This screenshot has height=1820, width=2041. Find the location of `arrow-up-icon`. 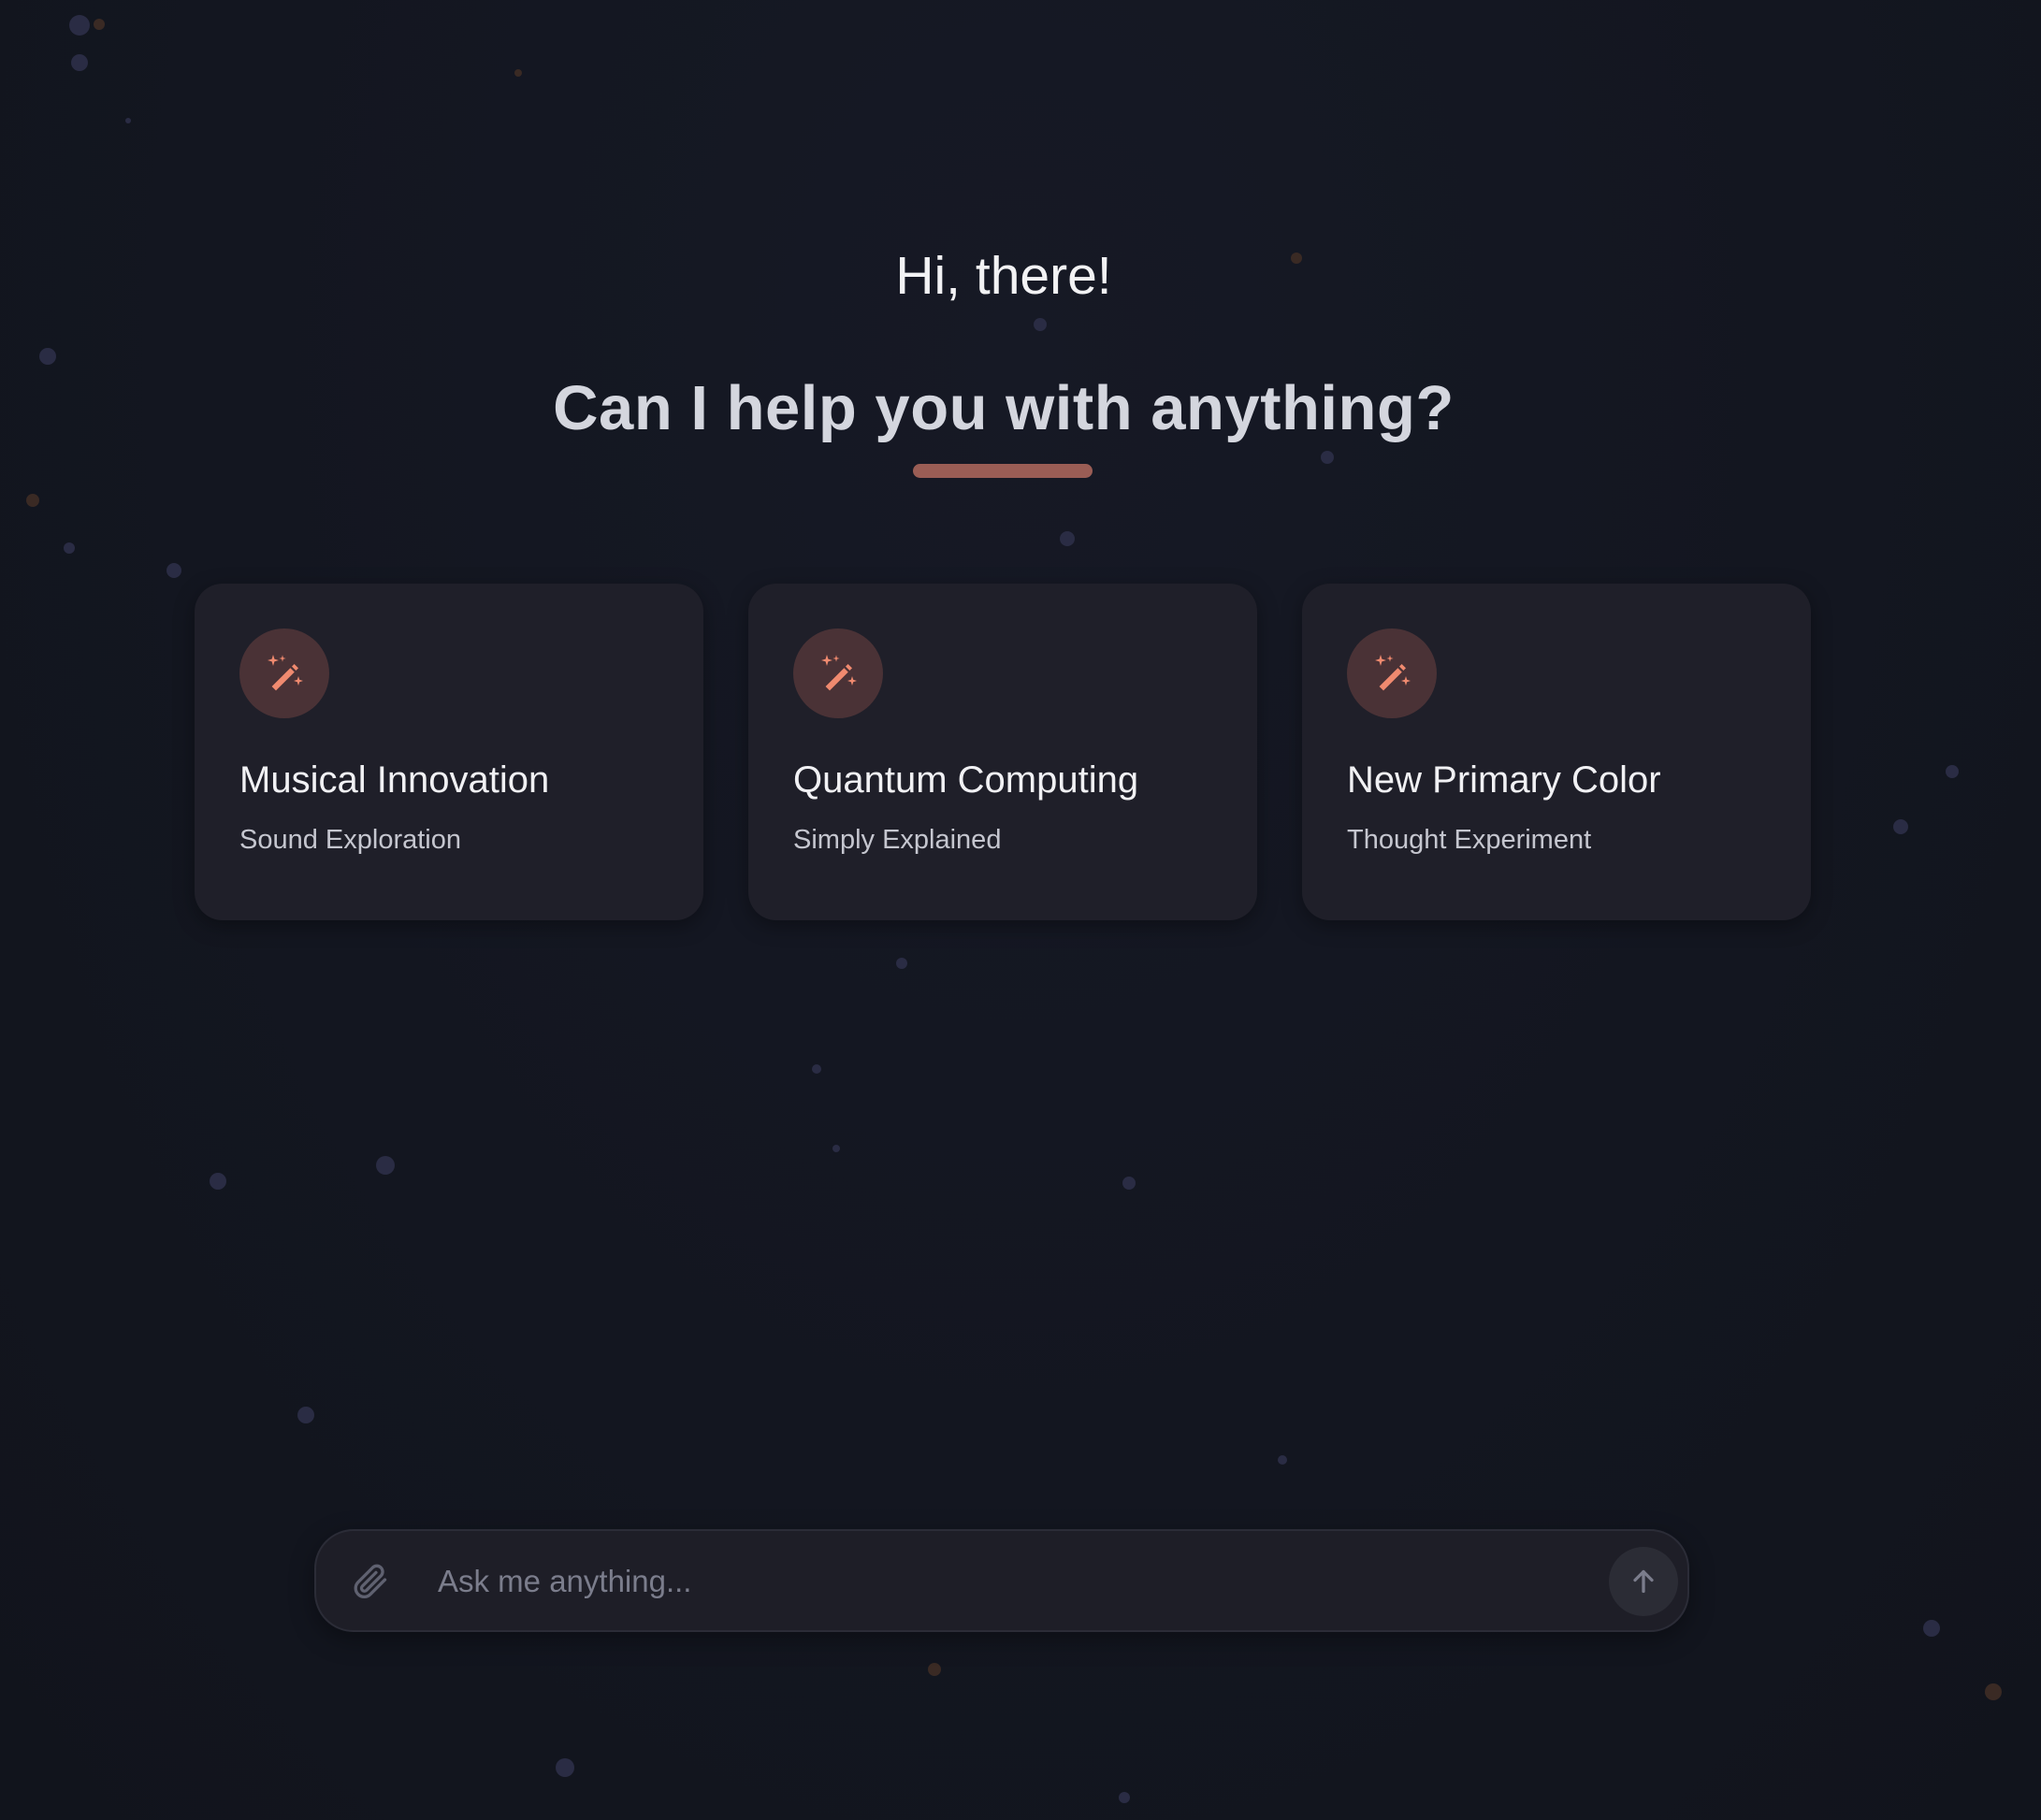

arrow-up-icon is located at coordinates (1643, 1581).